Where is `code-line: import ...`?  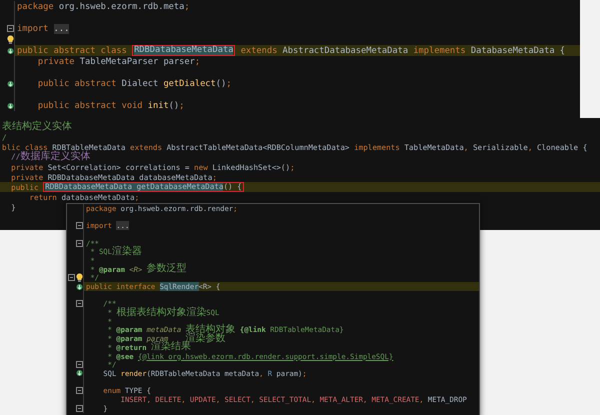
code-line: import ... is located at coordinates (43, 28).